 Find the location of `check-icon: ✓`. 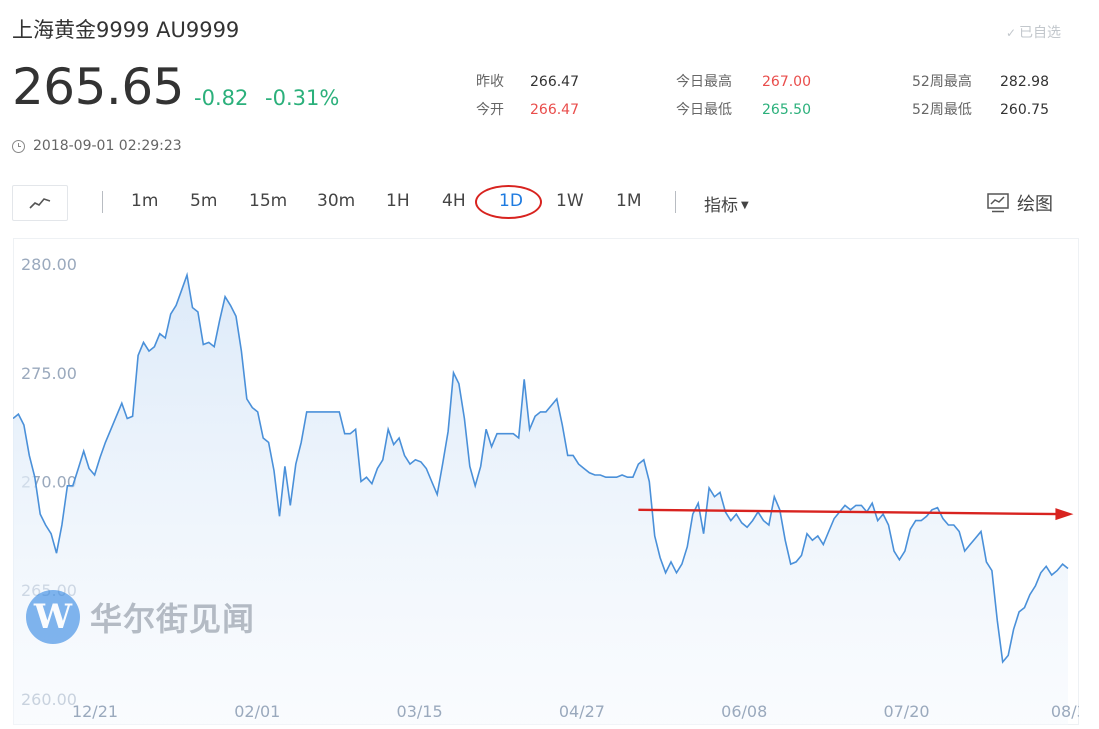

check-icon: ✓ is located at coordinates (1010, 33).